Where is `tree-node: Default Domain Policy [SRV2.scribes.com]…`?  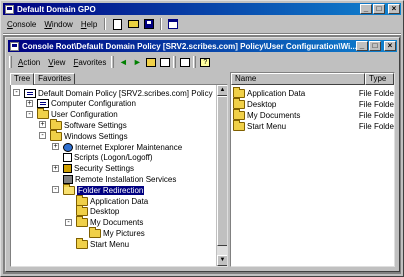 tree-node: Default Domain Policy [SRV2.scribes.com]… is located at coordinates (118, 93).